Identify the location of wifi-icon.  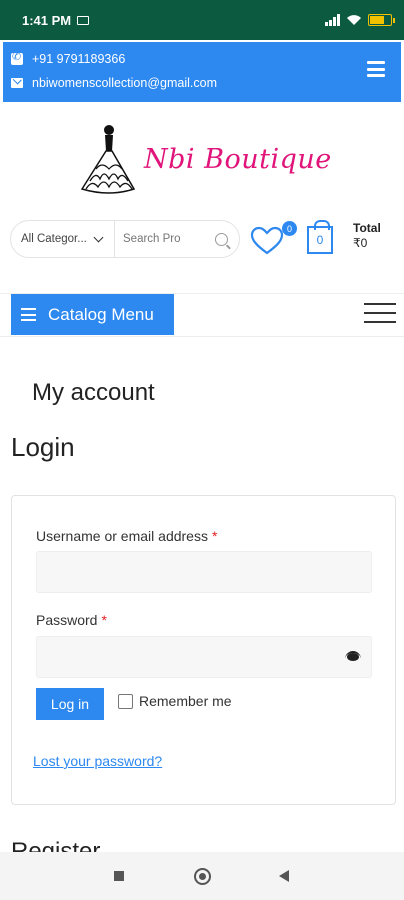
(354, 20).